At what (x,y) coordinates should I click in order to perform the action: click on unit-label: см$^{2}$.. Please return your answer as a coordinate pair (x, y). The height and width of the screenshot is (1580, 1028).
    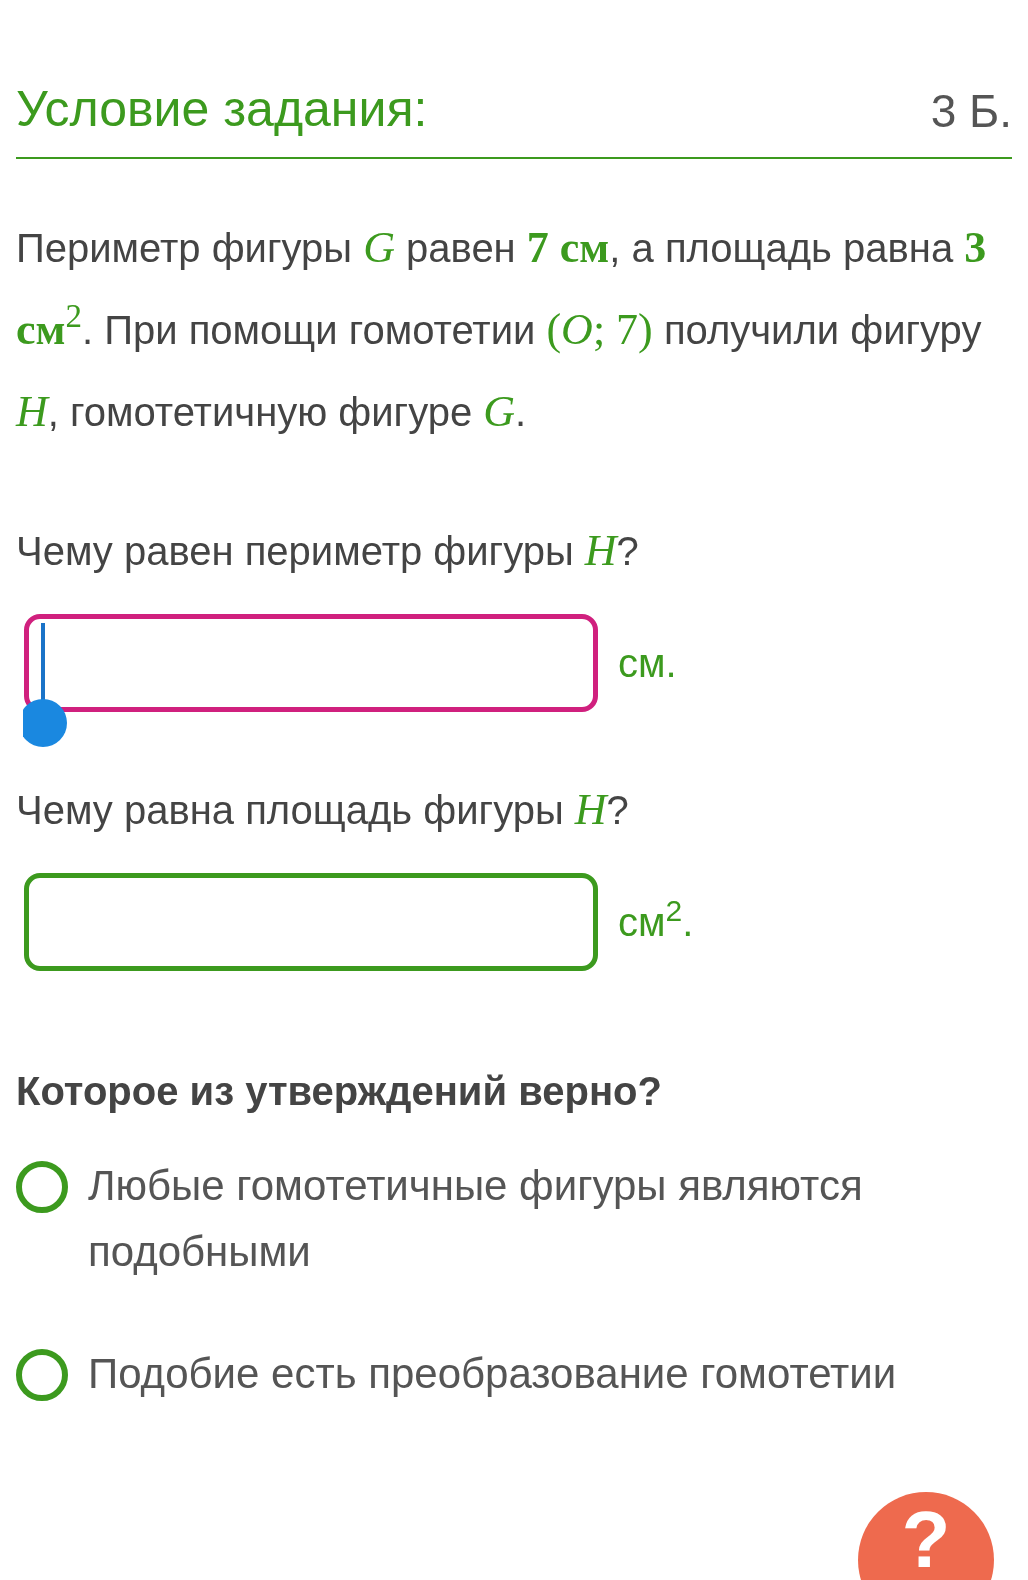
    Looking at the image, I should click on (656, 919).